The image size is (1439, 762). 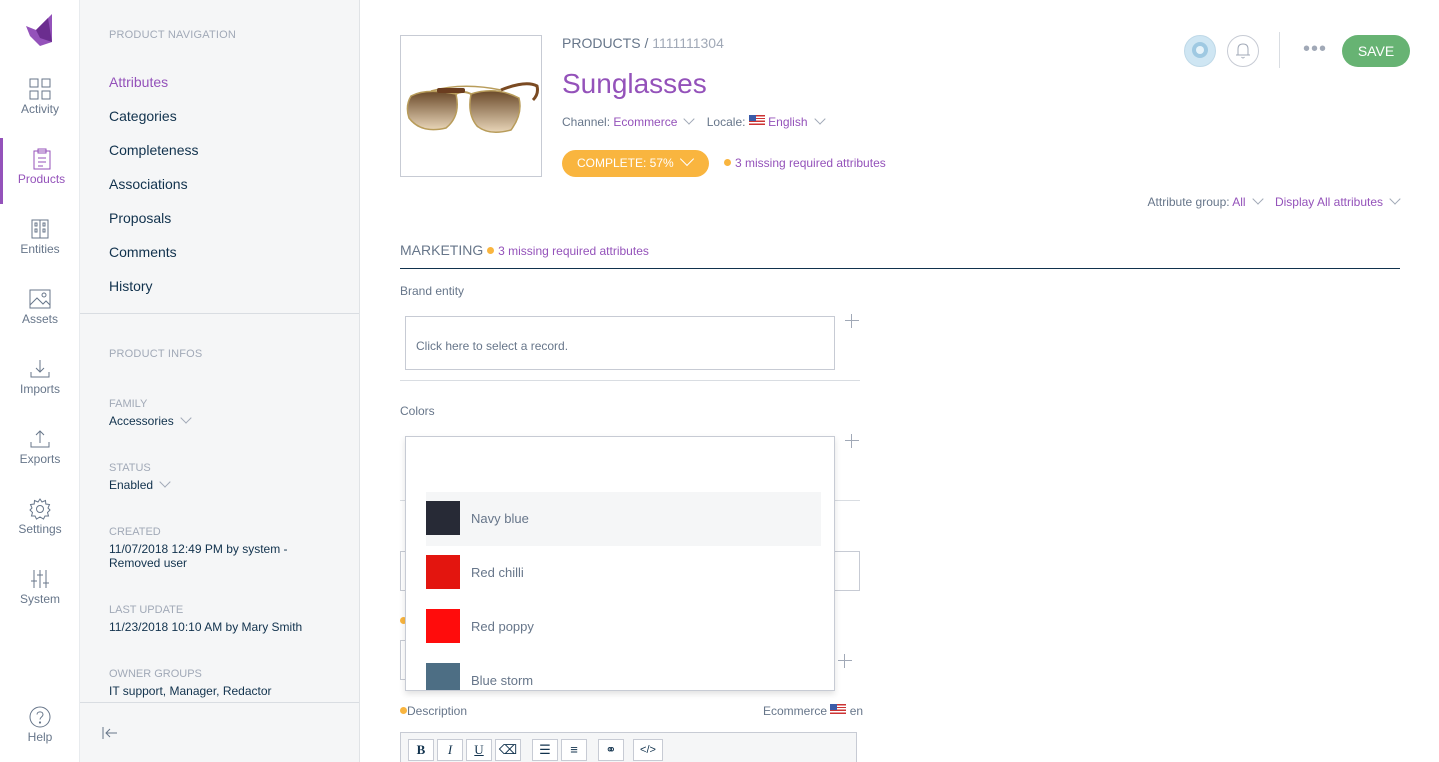 I want to click on save-button: SAVE, so click(x=1376, y=51).